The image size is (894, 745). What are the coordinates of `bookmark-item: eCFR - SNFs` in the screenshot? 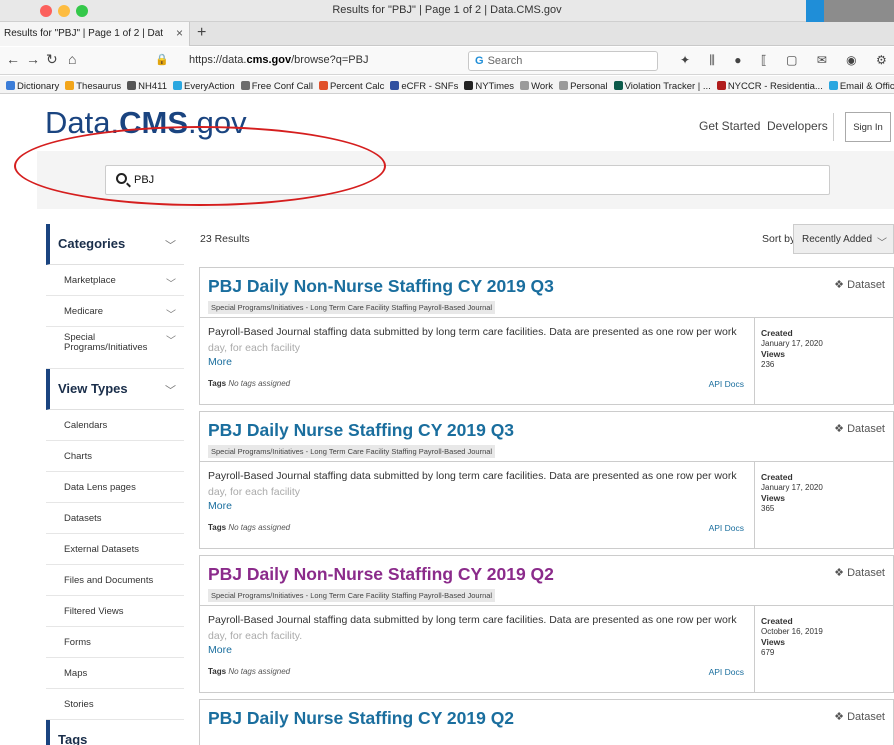 It's located at (424, 86).